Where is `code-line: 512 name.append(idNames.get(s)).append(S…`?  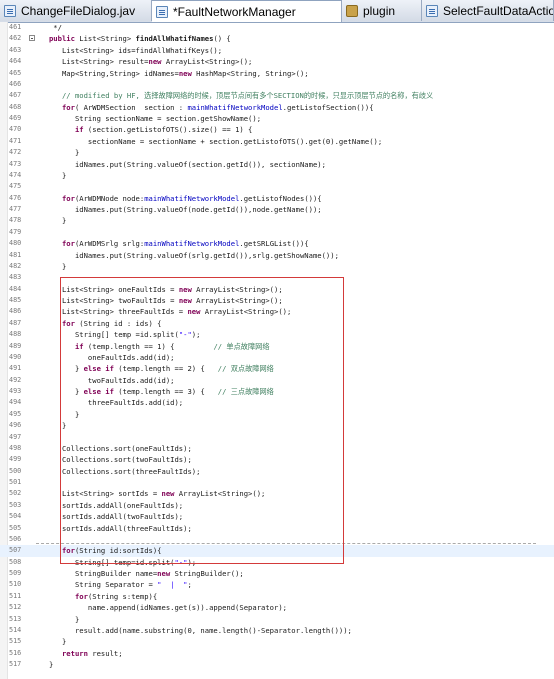
code-line: 512 name.append(idNames.get(s)).append(S… is located at coordinates (277, 607).